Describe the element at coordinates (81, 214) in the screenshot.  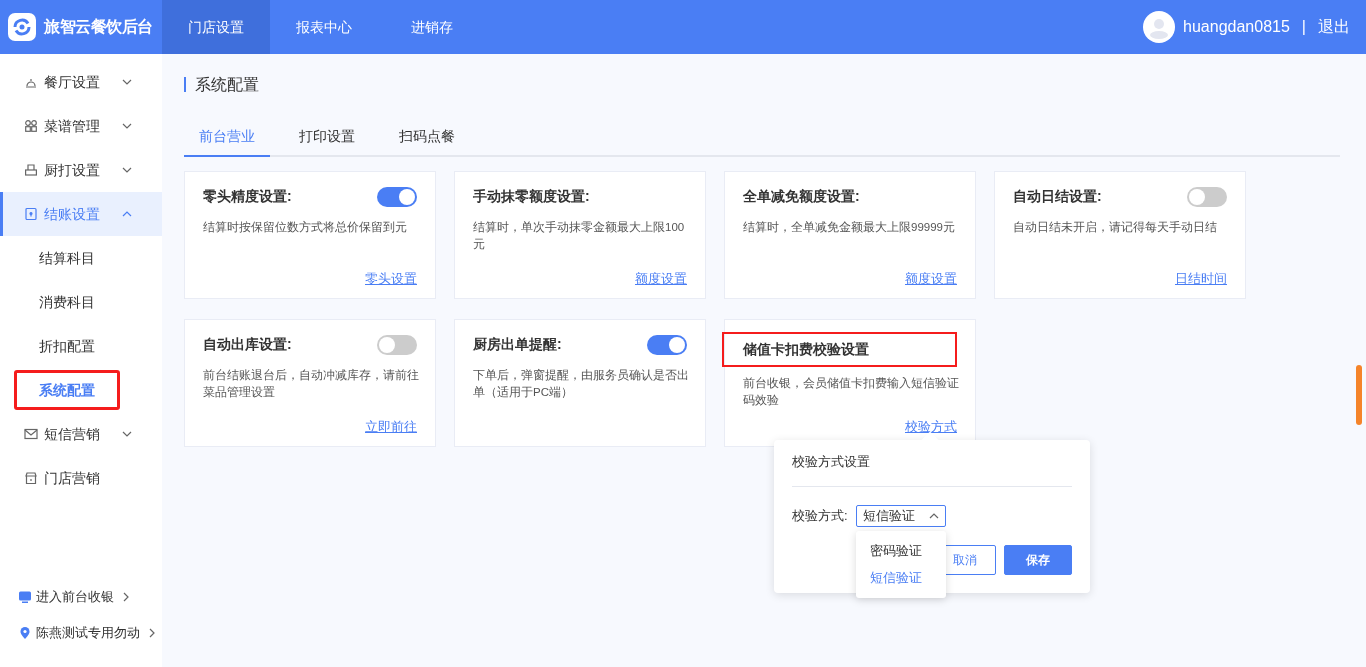
I see `sidebar-item: 结账设置` at that location.